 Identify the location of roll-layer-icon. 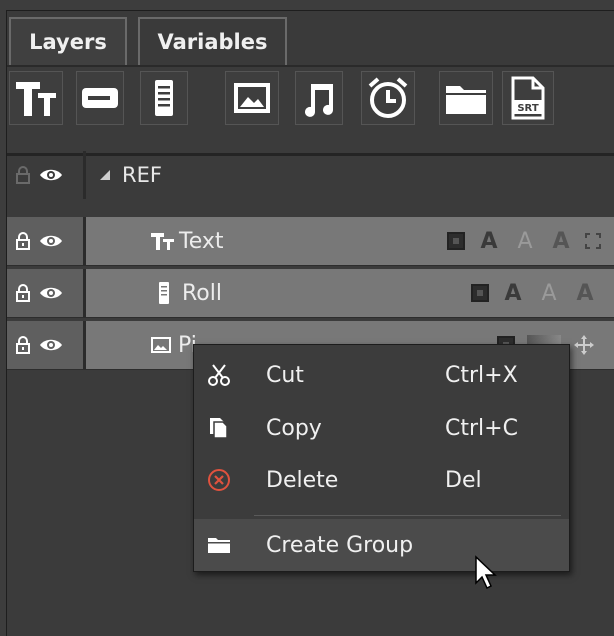
(164, 293).